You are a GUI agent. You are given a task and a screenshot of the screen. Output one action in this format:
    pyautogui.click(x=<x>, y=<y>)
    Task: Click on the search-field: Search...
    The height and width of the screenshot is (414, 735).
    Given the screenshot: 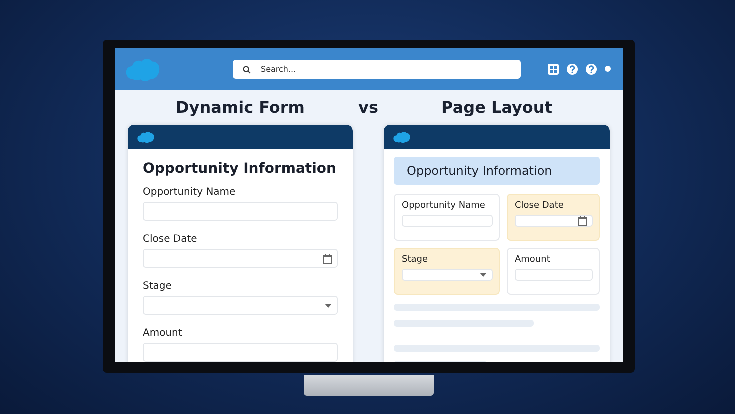 What is the action you would take?
    pyautogui.click(x=377, y=69)
    